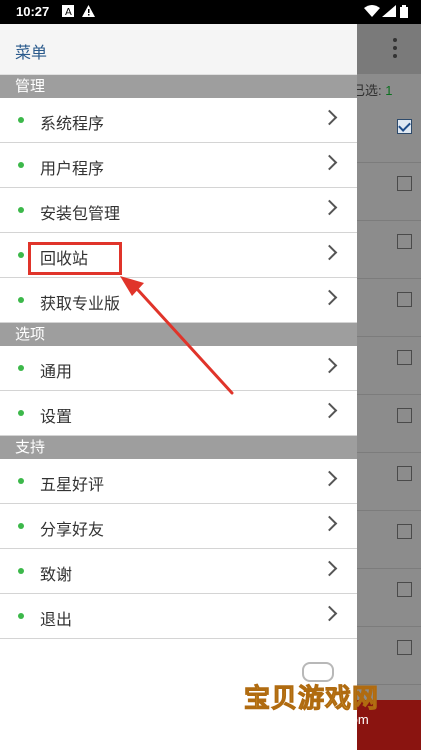 This screenshot has height=750, width=421. I want to click on annotation-arrow, so click(177, 335).